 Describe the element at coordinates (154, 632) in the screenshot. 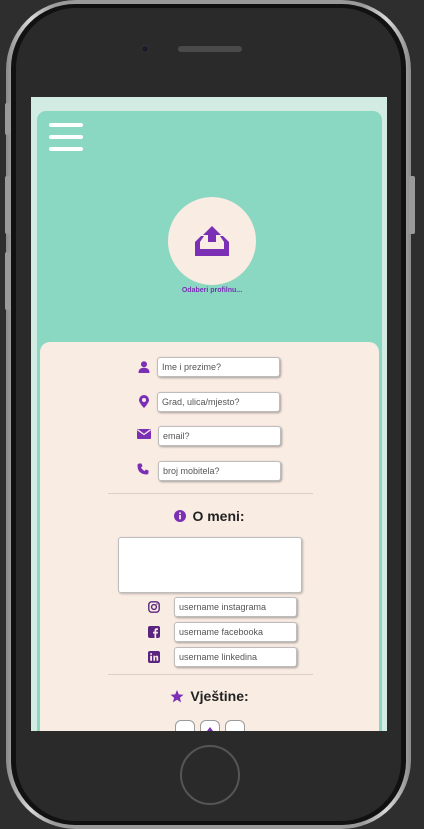

I see `facebook-icon` at that location.